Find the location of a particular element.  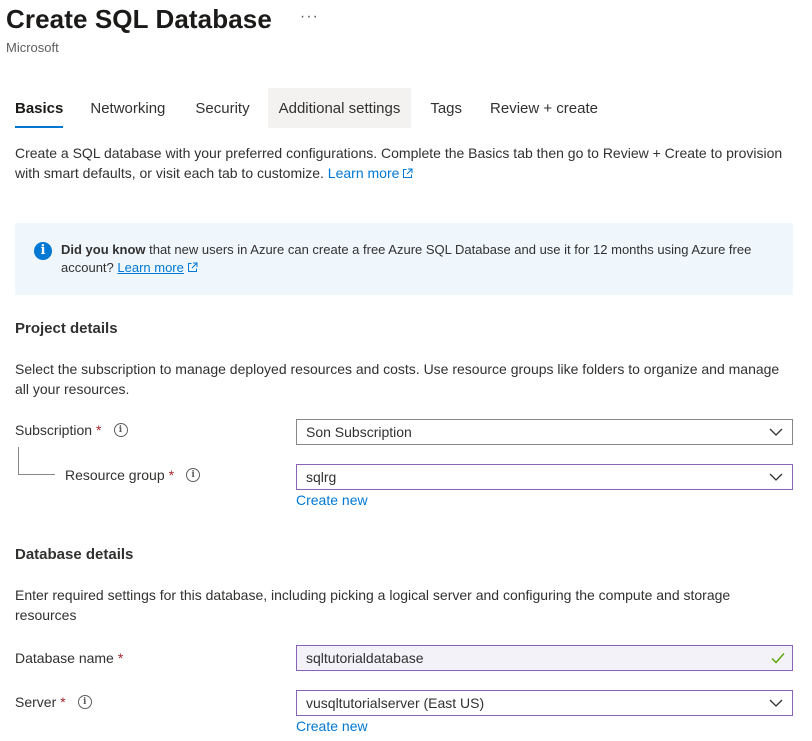

resource-group-dropdown: sqlrg is located at coordinates (544, 477).